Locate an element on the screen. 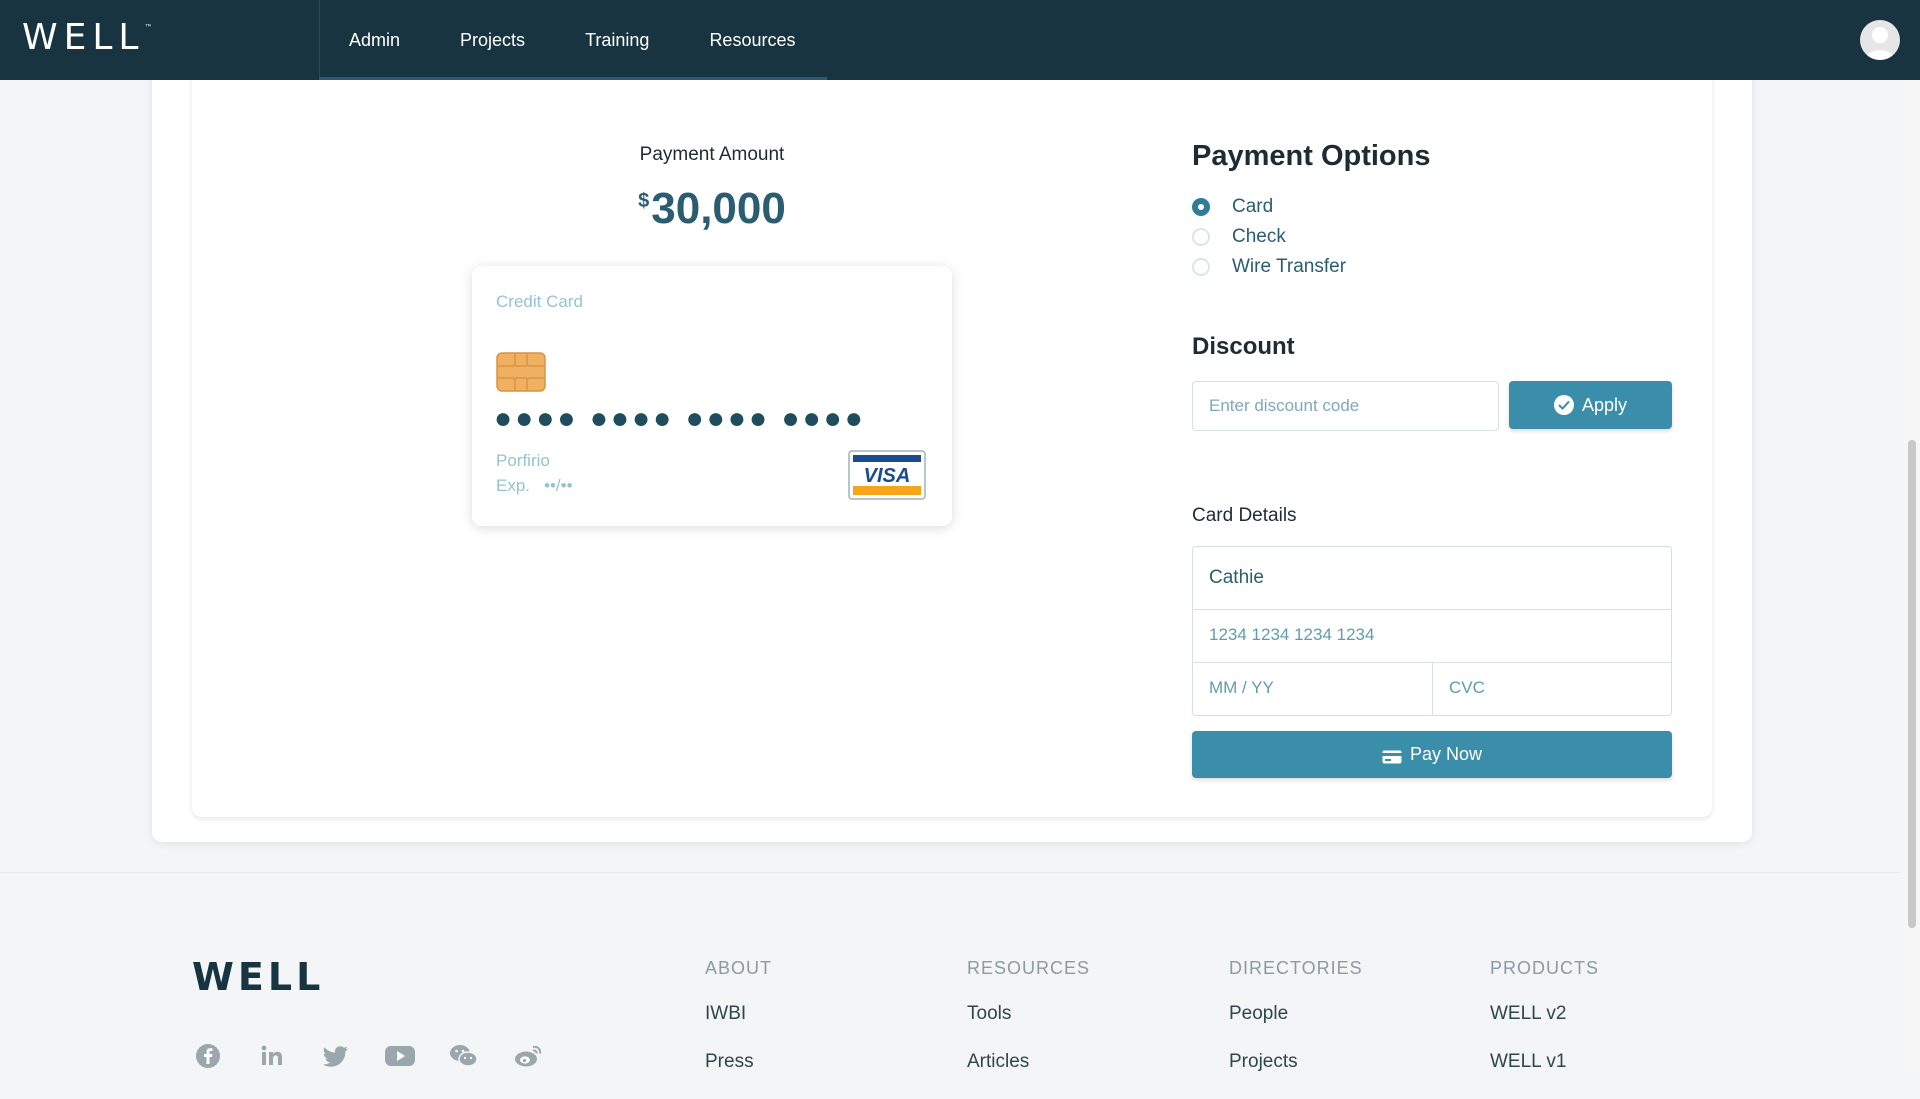 This screenshot has height=1099, width=1920. scrollbar-thumb is located at coordinates (1912, 684).